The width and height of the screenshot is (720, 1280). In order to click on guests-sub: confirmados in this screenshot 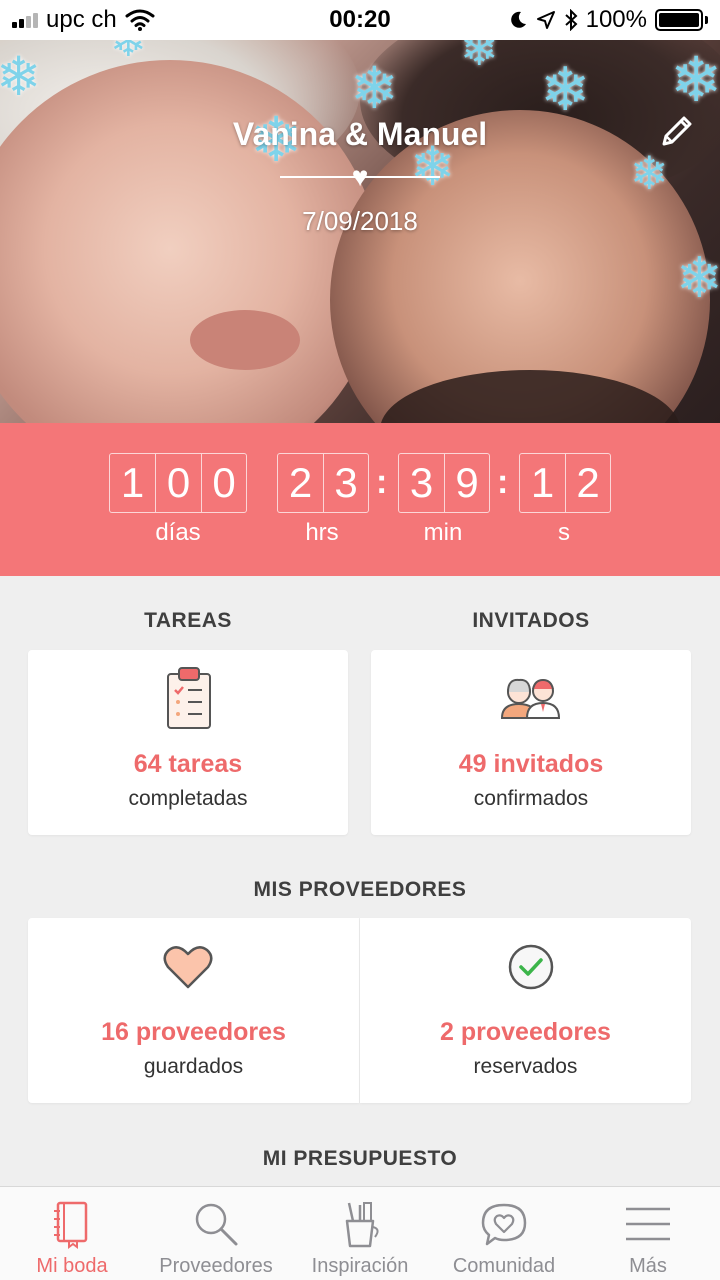, I will do `click(531, 798)`.